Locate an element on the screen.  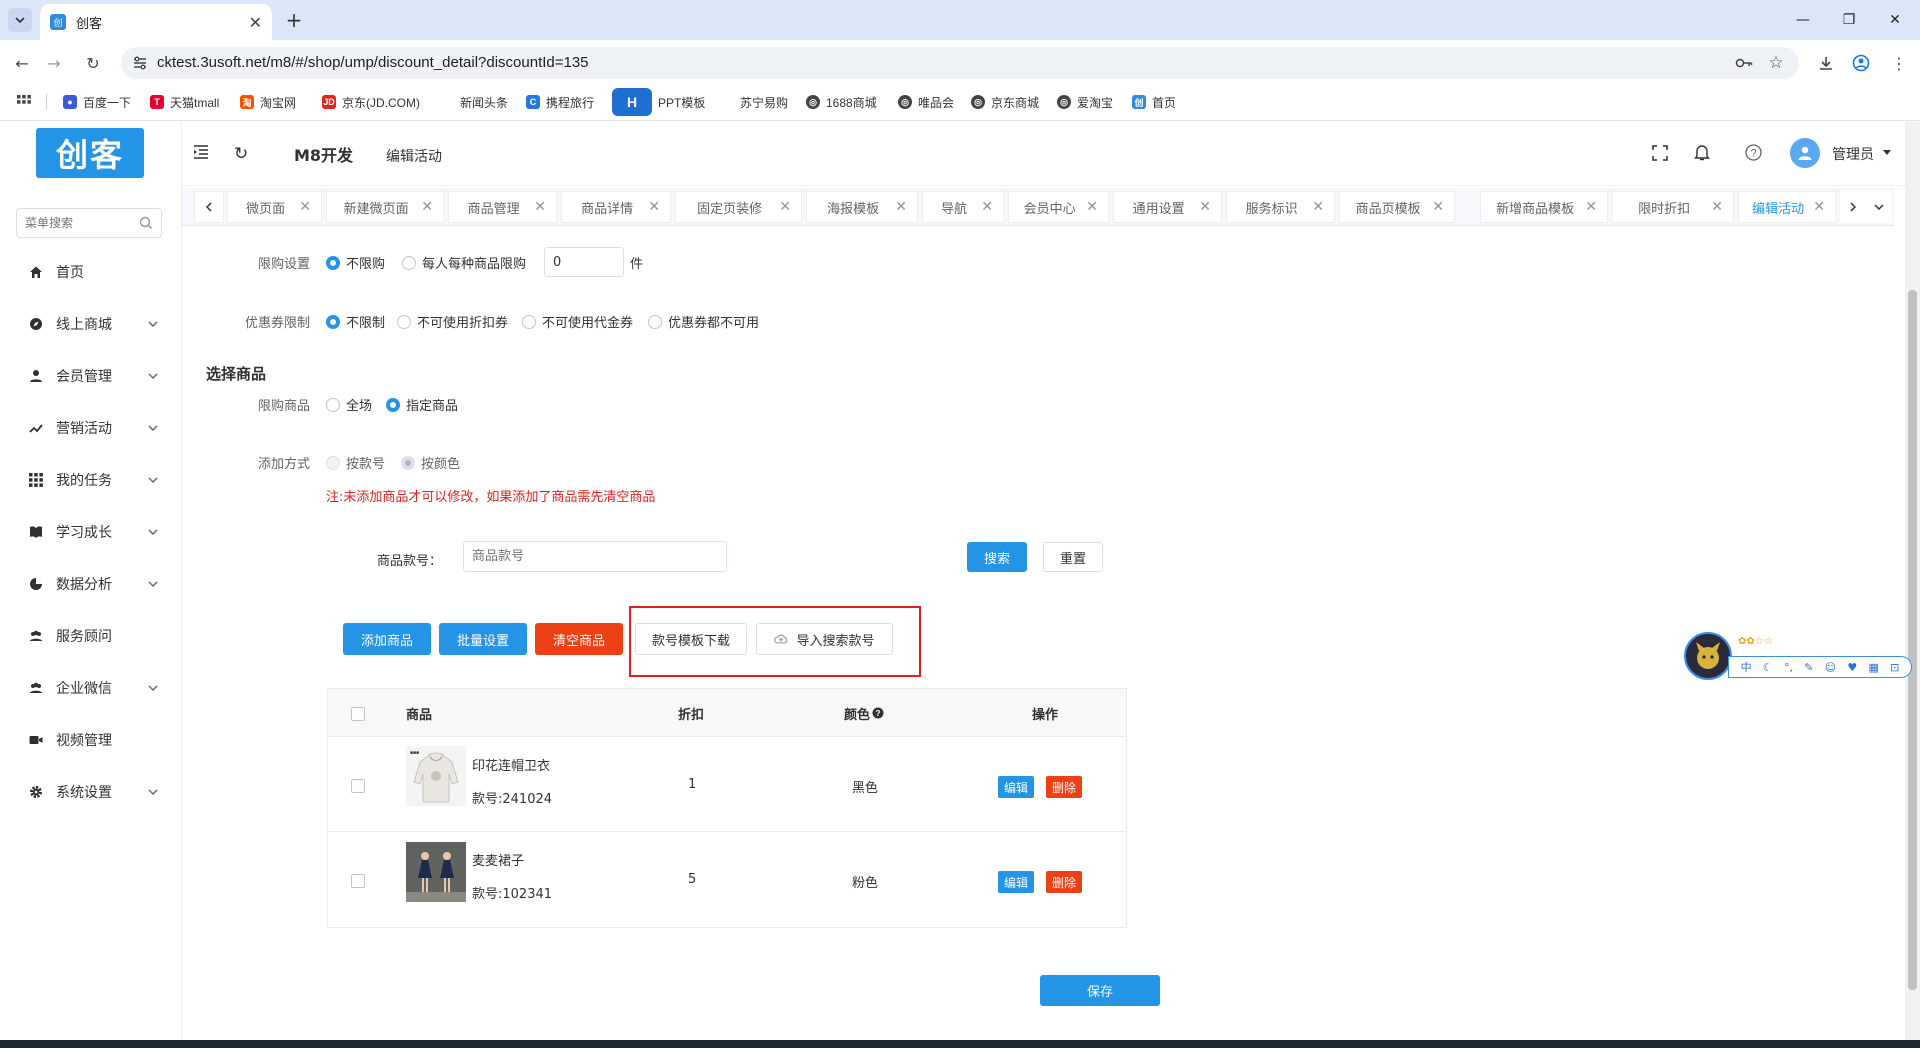
limit-per-person-radio: 每人每种商品限购 is located at coordinates (464, 262).